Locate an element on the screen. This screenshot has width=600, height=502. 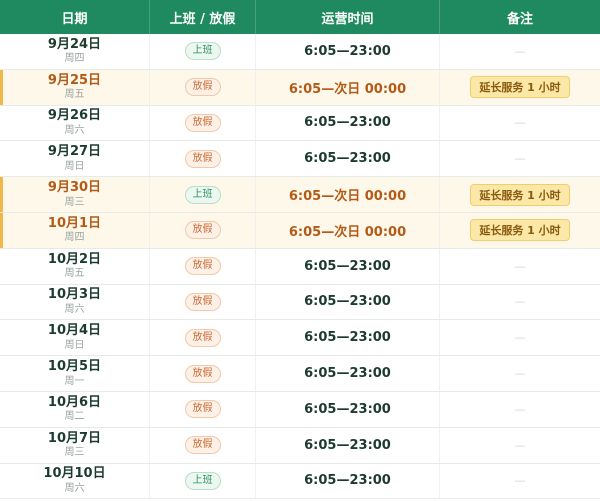
date-cell: 9月26日 周六 is located at coordinates (75, 123).